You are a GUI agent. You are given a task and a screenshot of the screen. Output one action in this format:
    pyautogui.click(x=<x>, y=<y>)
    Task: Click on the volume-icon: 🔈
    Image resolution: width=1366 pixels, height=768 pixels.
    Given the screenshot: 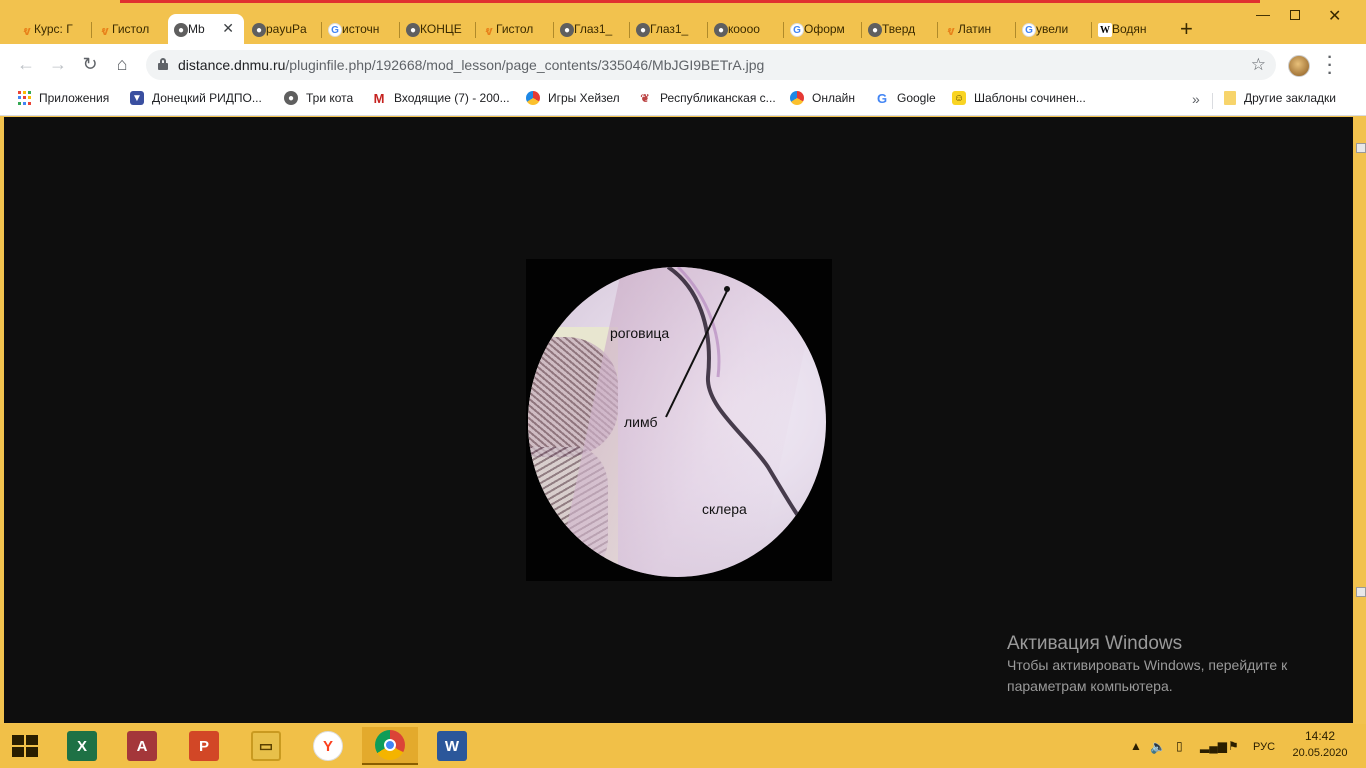 What is the action you would take?
    pyautogui.click(x=1158, y=747)
    